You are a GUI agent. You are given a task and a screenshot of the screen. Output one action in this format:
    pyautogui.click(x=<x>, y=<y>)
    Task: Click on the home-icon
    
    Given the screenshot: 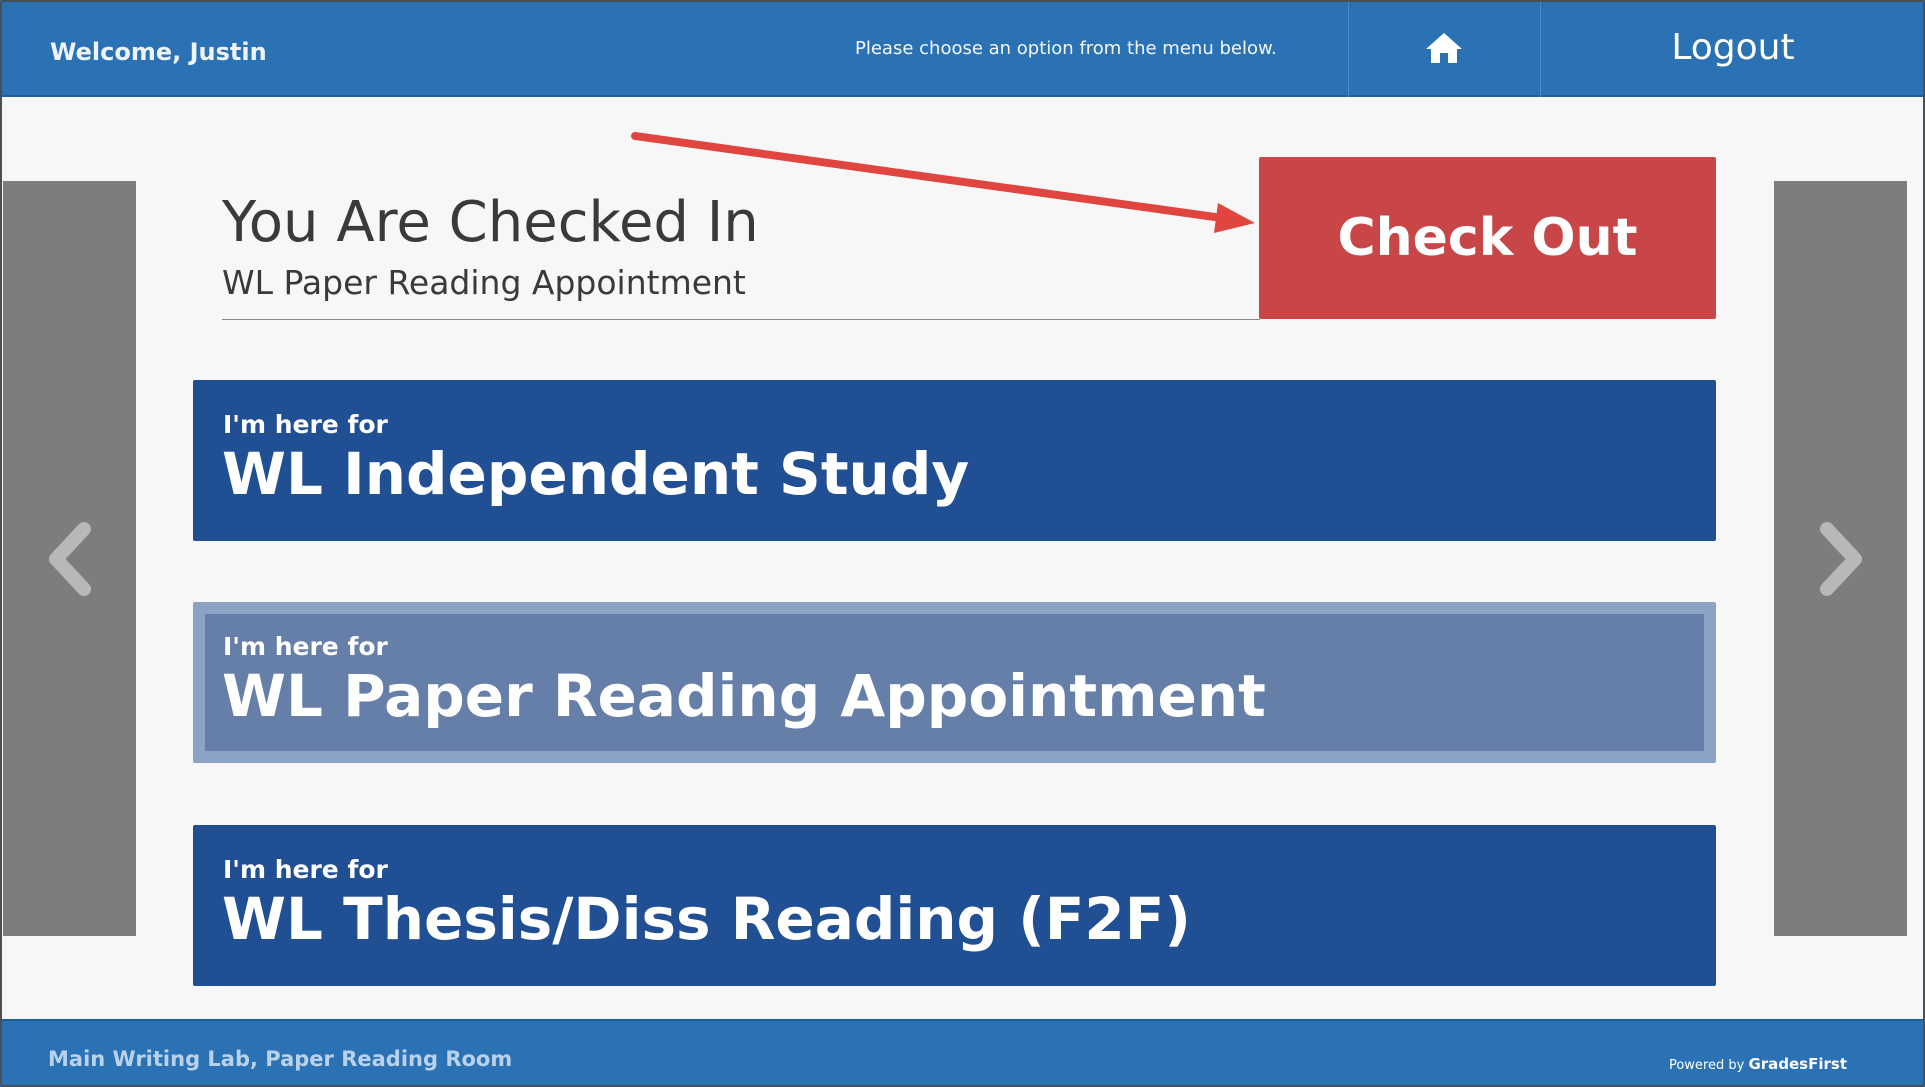 What is the action you would take?
    pyautogui.click(x=1444, y=47)
    